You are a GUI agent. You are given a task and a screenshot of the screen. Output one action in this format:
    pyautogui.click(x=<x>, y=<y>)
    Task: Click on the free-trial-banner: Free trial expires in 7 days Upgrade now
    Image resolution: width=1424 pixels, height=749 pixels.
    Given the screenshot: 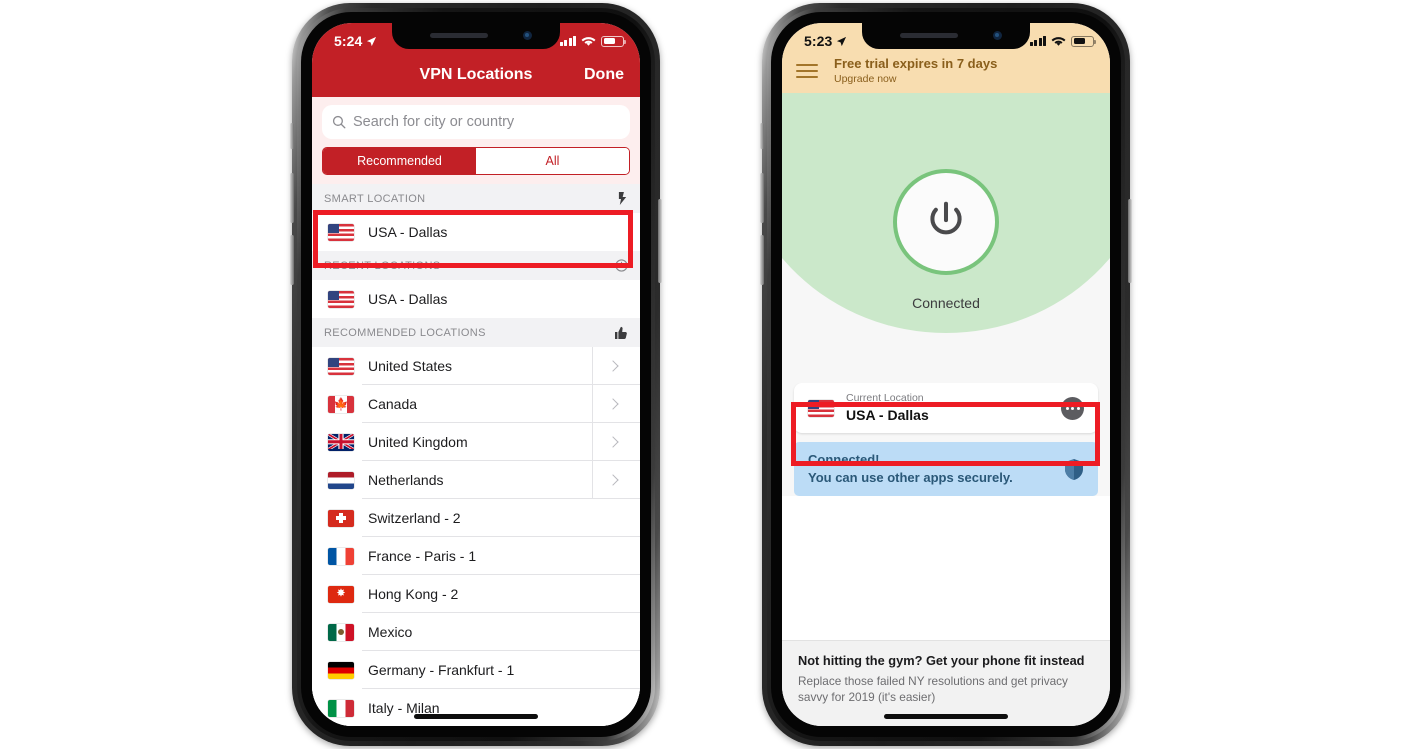 What is the action you would take?
    pyautogui.click(x=946, y=73)
    